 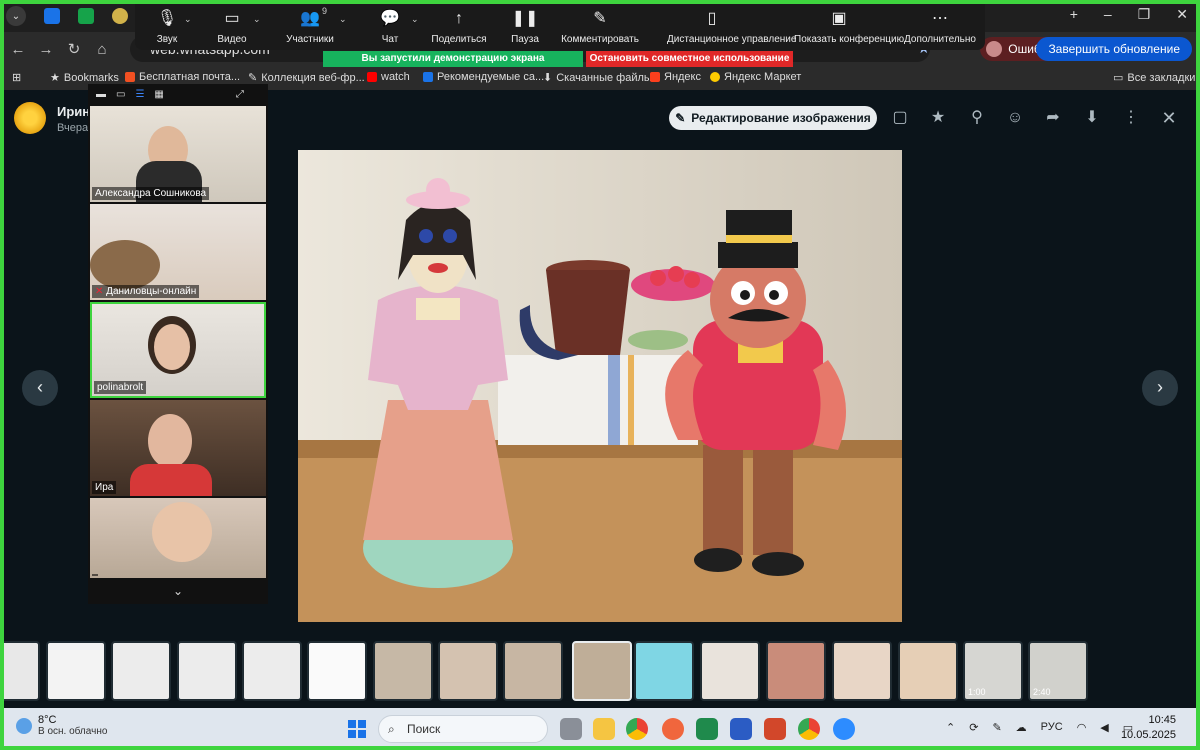 I want to click on edit-image-button: ✎ Редактирование изображения, so click(x=773, y=118).